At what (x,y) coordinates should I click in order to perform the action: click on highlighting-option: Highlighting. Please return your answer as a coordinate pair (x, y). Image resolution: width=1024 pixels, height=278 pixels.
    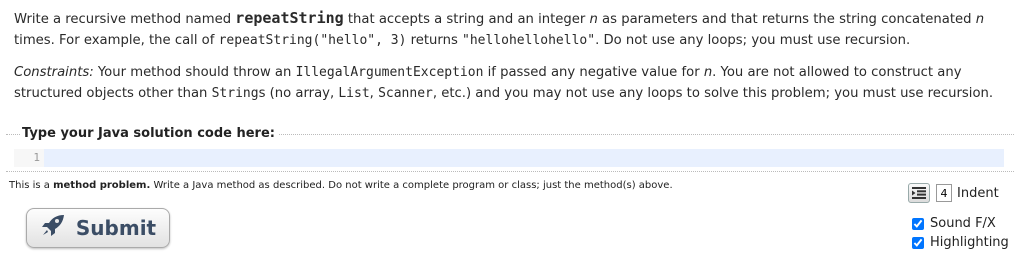
    Looking at the image, I should click on (965, 242).